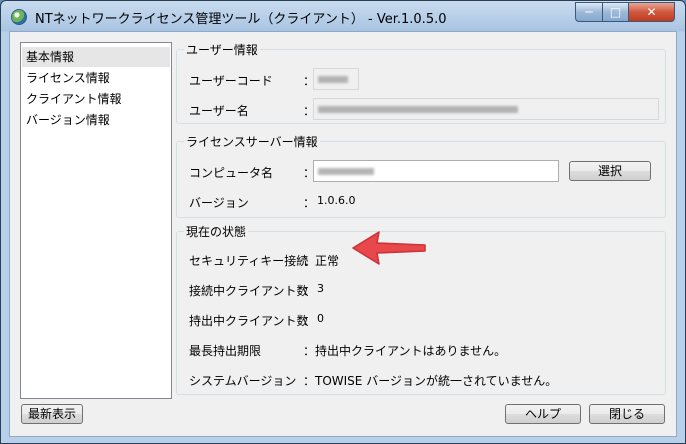 Image resolution: width=686 pixels, height=444 pixels. I want to click on user-name-field, so click(486, 109).